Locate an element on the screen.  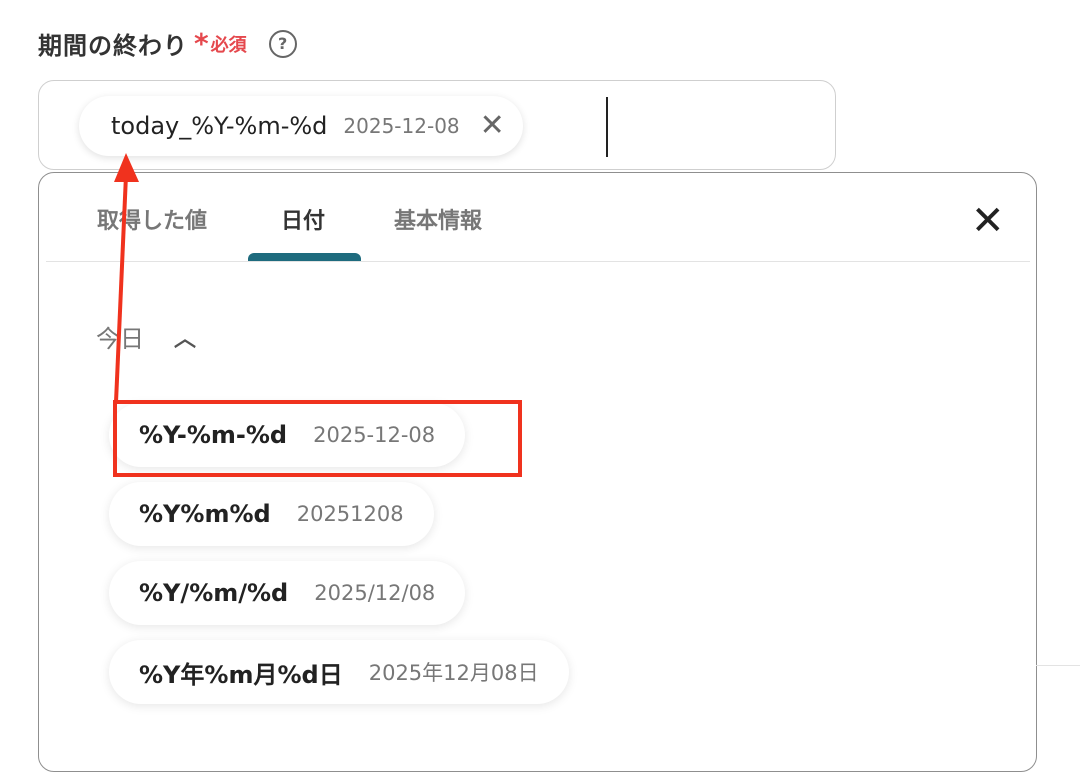
option-label: %Y%m%d is located at coordinates (205, 514).